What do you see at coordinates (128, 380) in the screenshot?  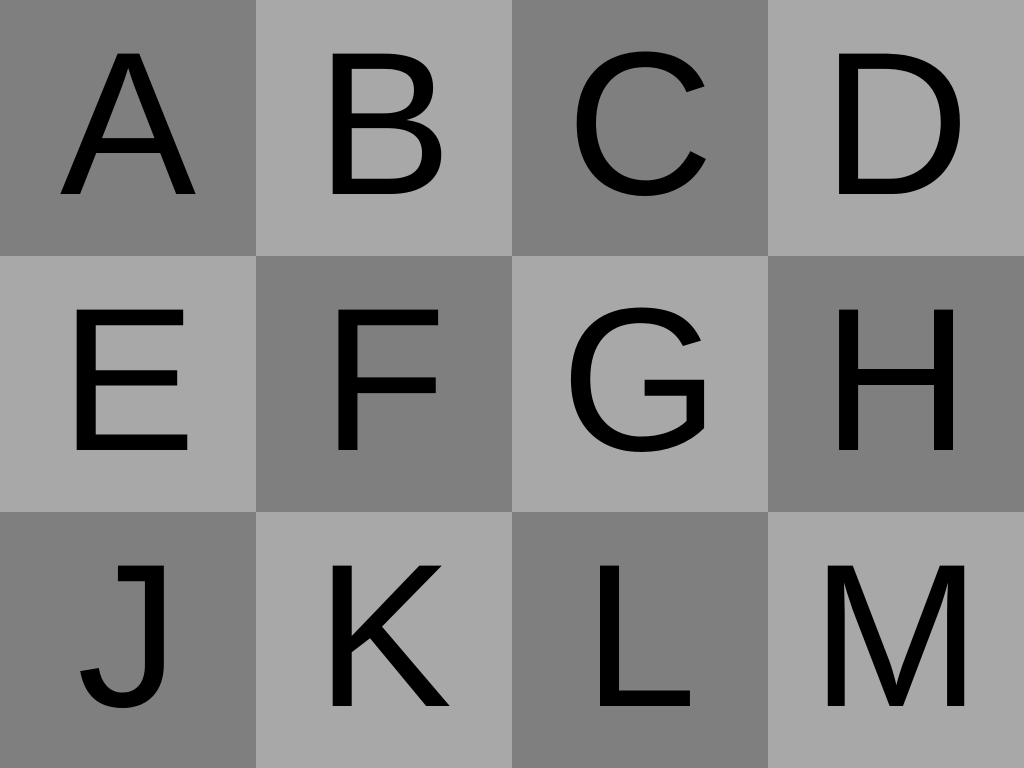 I see `tile-letter: E` at bounding box center [128, 380].